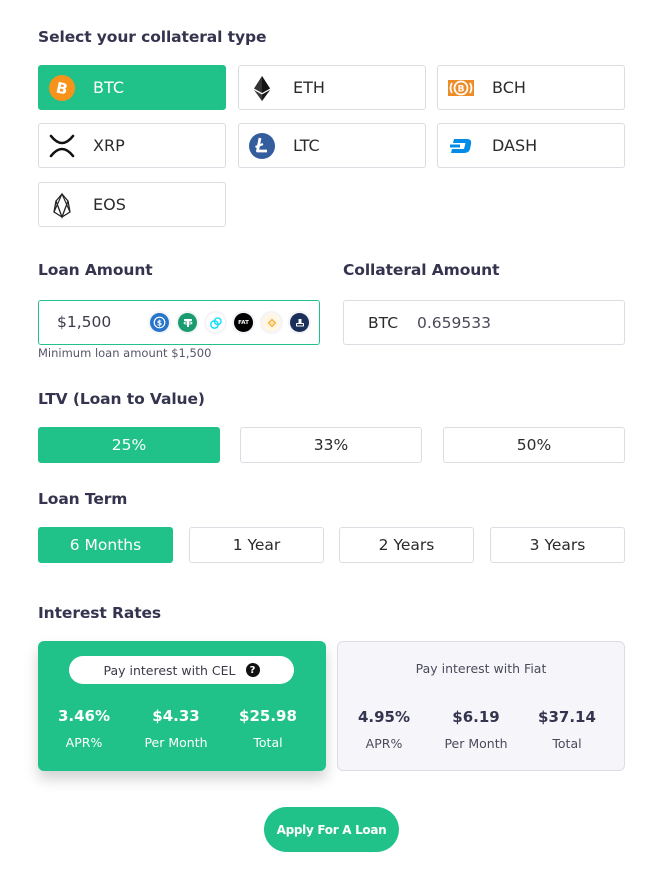 Image resolution: width=658 pixels, height=881 pixels. I want to click on term-option-6-months: 6 Months, so click(105, 545).